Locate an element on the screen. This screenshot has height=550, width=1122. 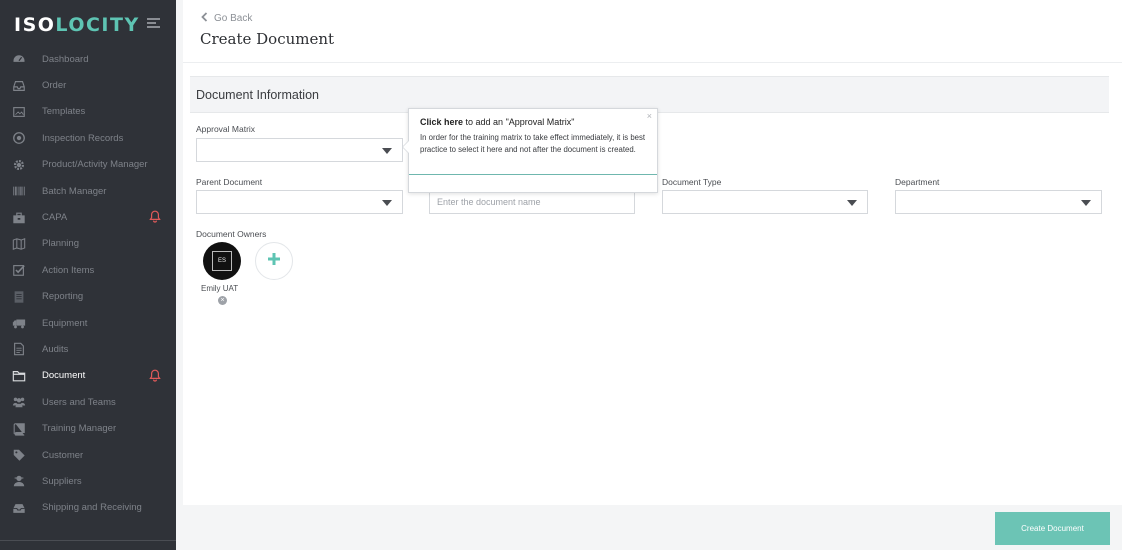
sidebar-item-training-manager: Training Manager is located at coordinates (88, 428).